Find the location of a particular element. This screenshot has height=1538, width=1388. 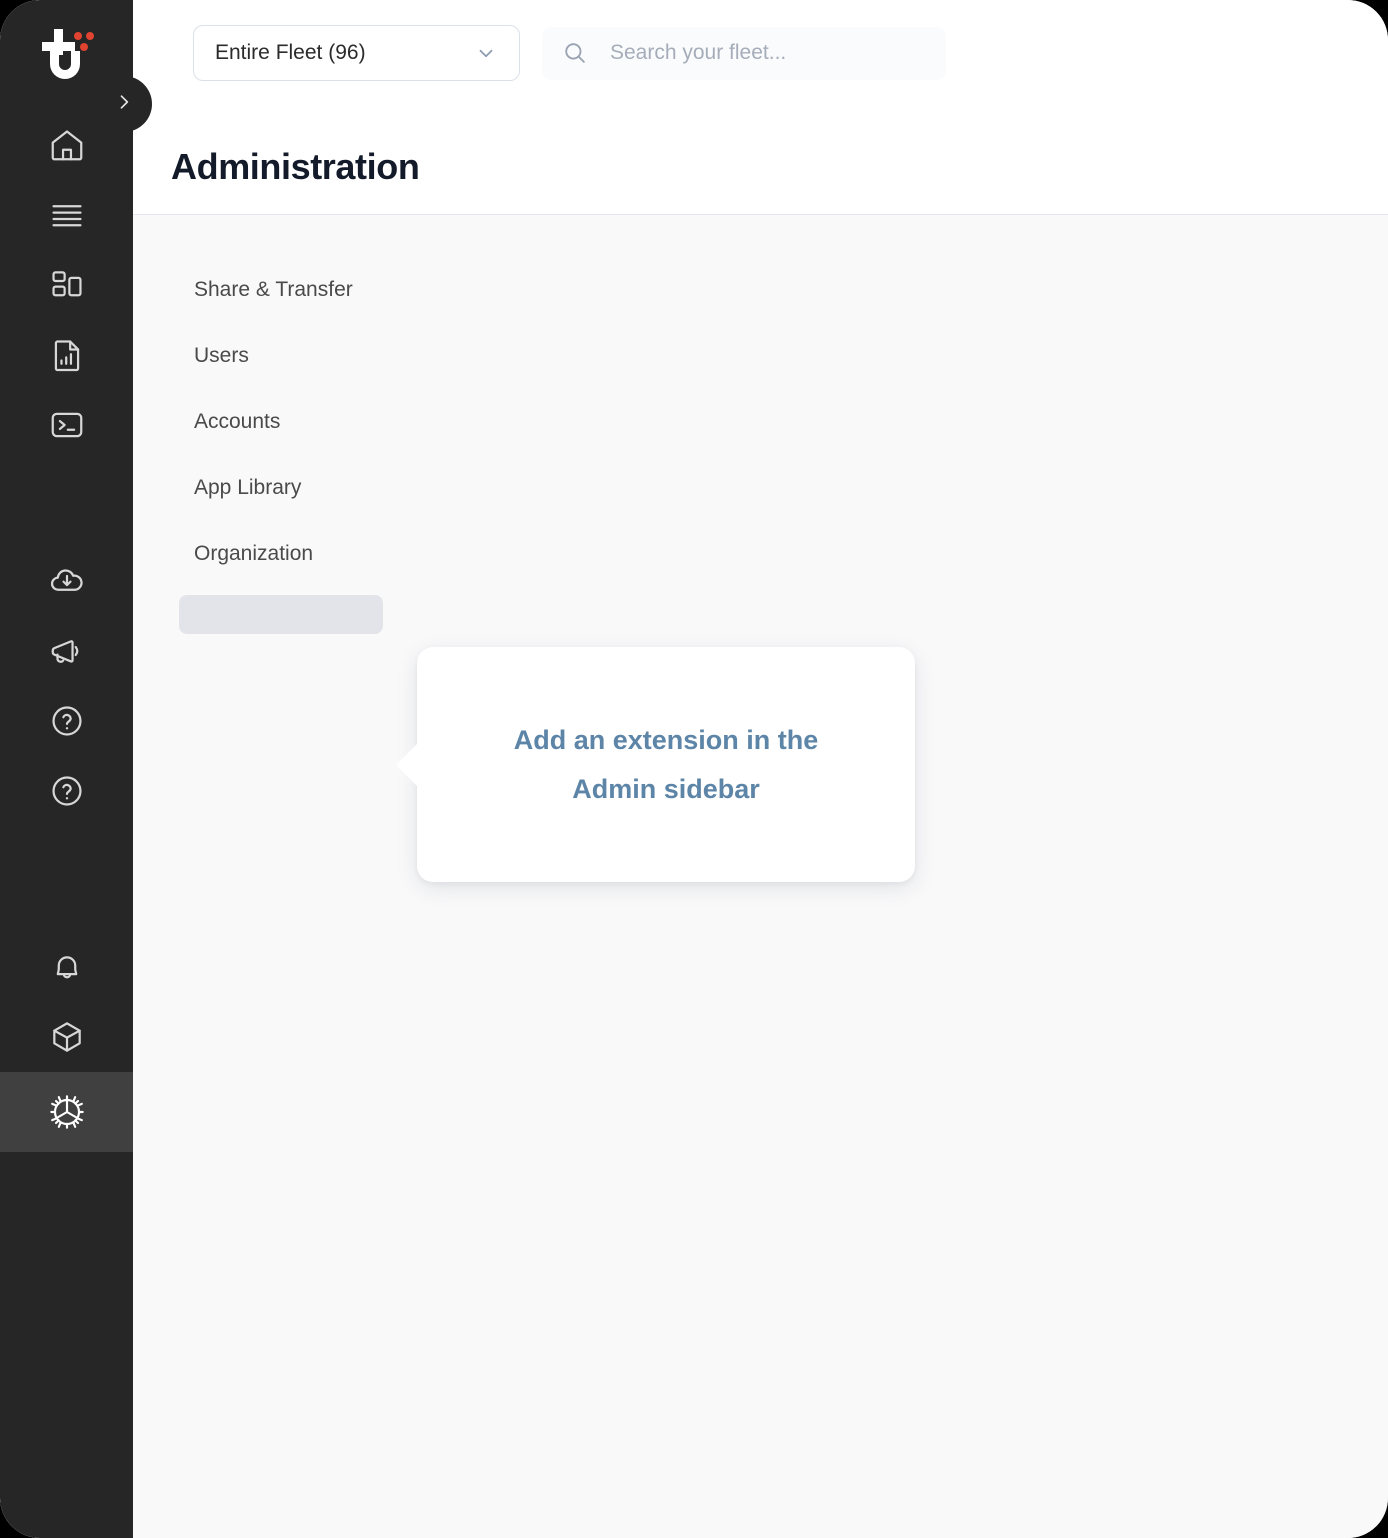

admin-nav-item-users: Users is located at coordinates (760, 356).